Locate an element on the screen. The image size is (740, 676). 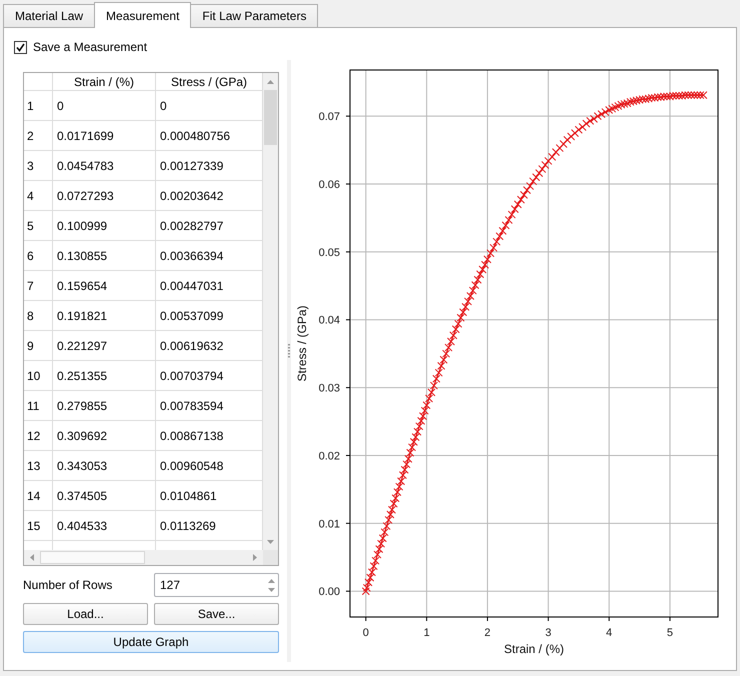
y-tick-label: 0.00 is located at coordinates (329, 592).